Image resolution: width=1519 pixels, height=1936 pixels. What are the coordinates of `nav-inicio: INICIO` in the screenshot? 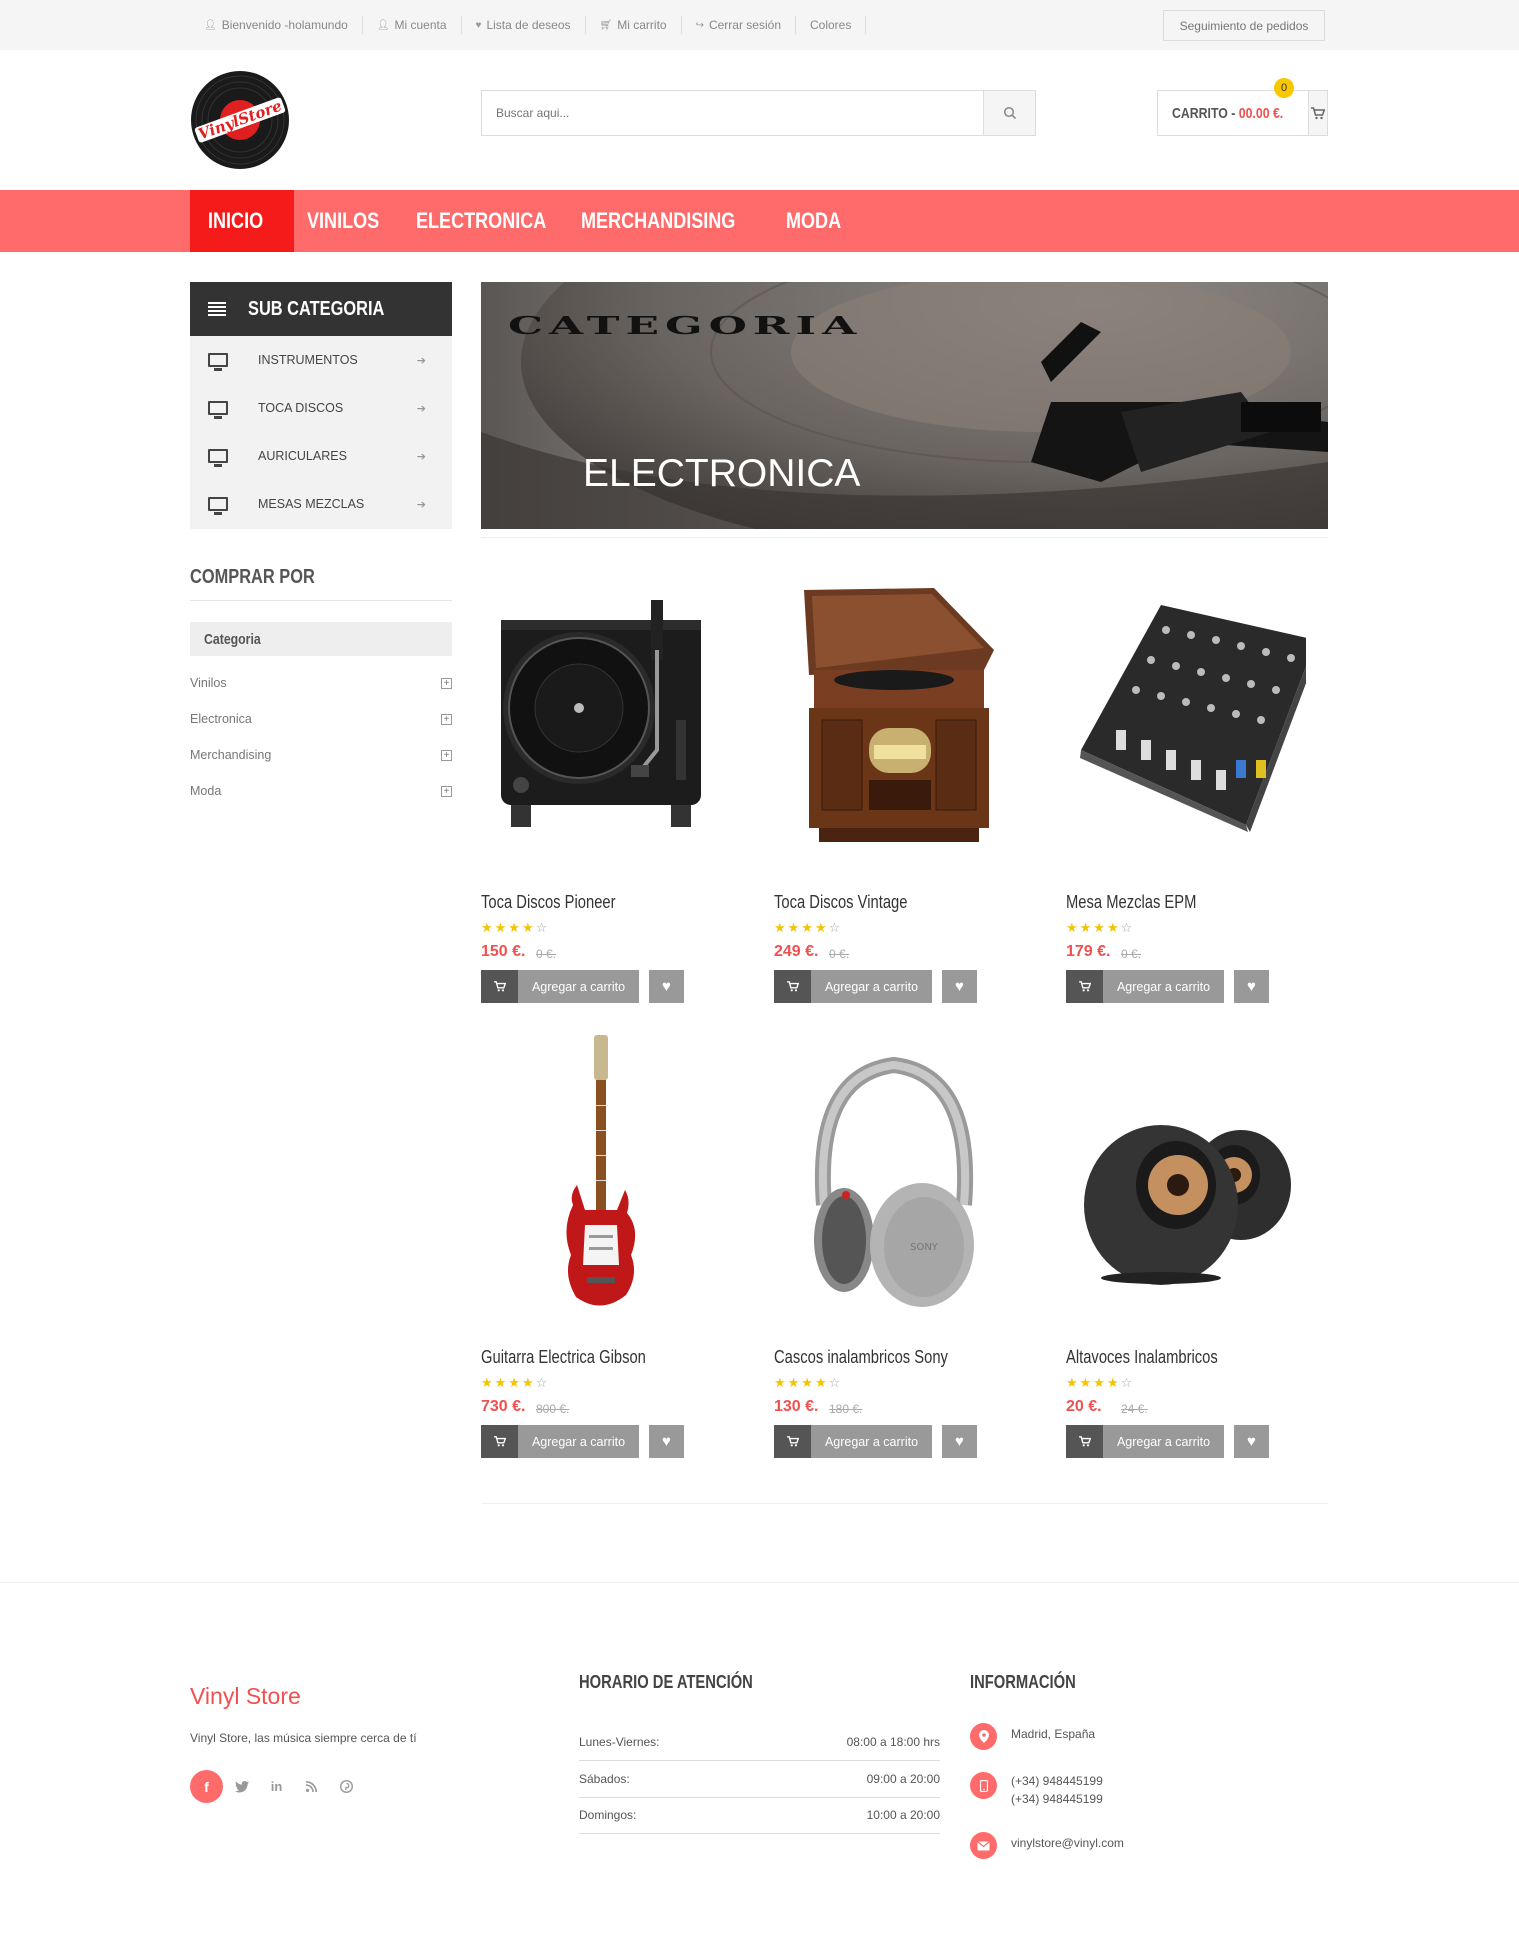 It's located at (242, 221).